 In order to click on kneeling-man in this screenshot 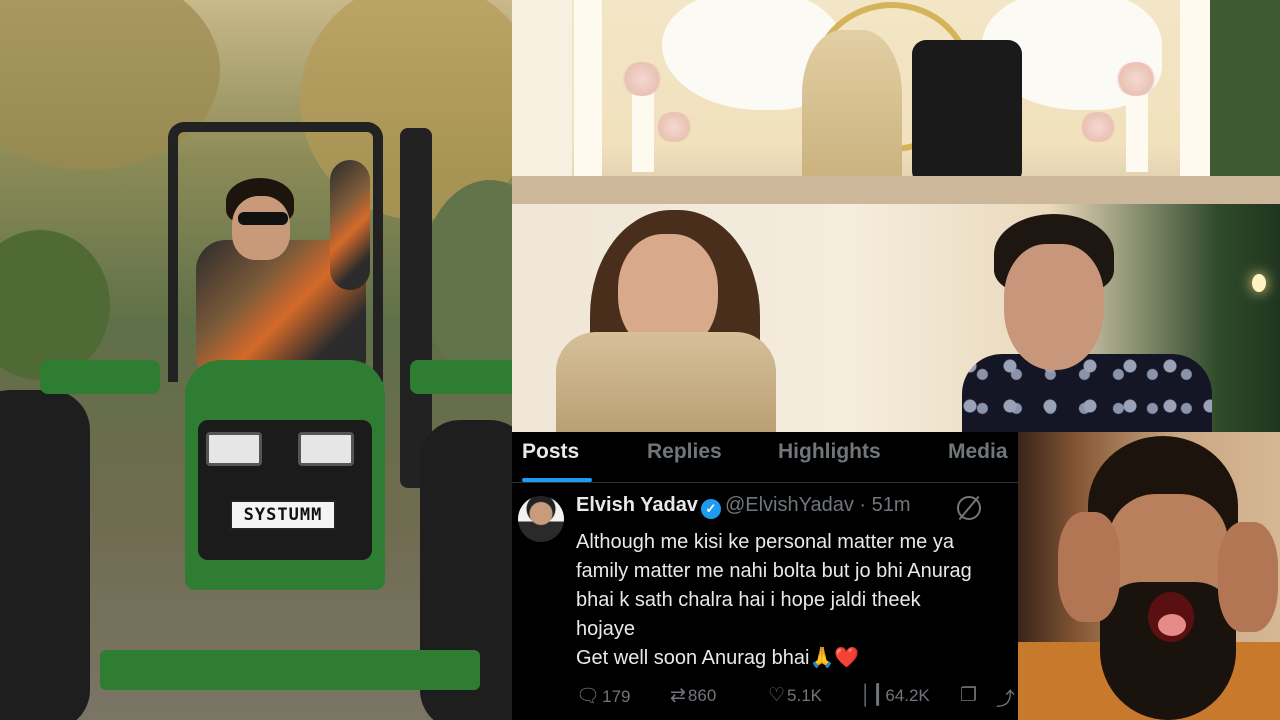, I will do `click(967, 112)`.